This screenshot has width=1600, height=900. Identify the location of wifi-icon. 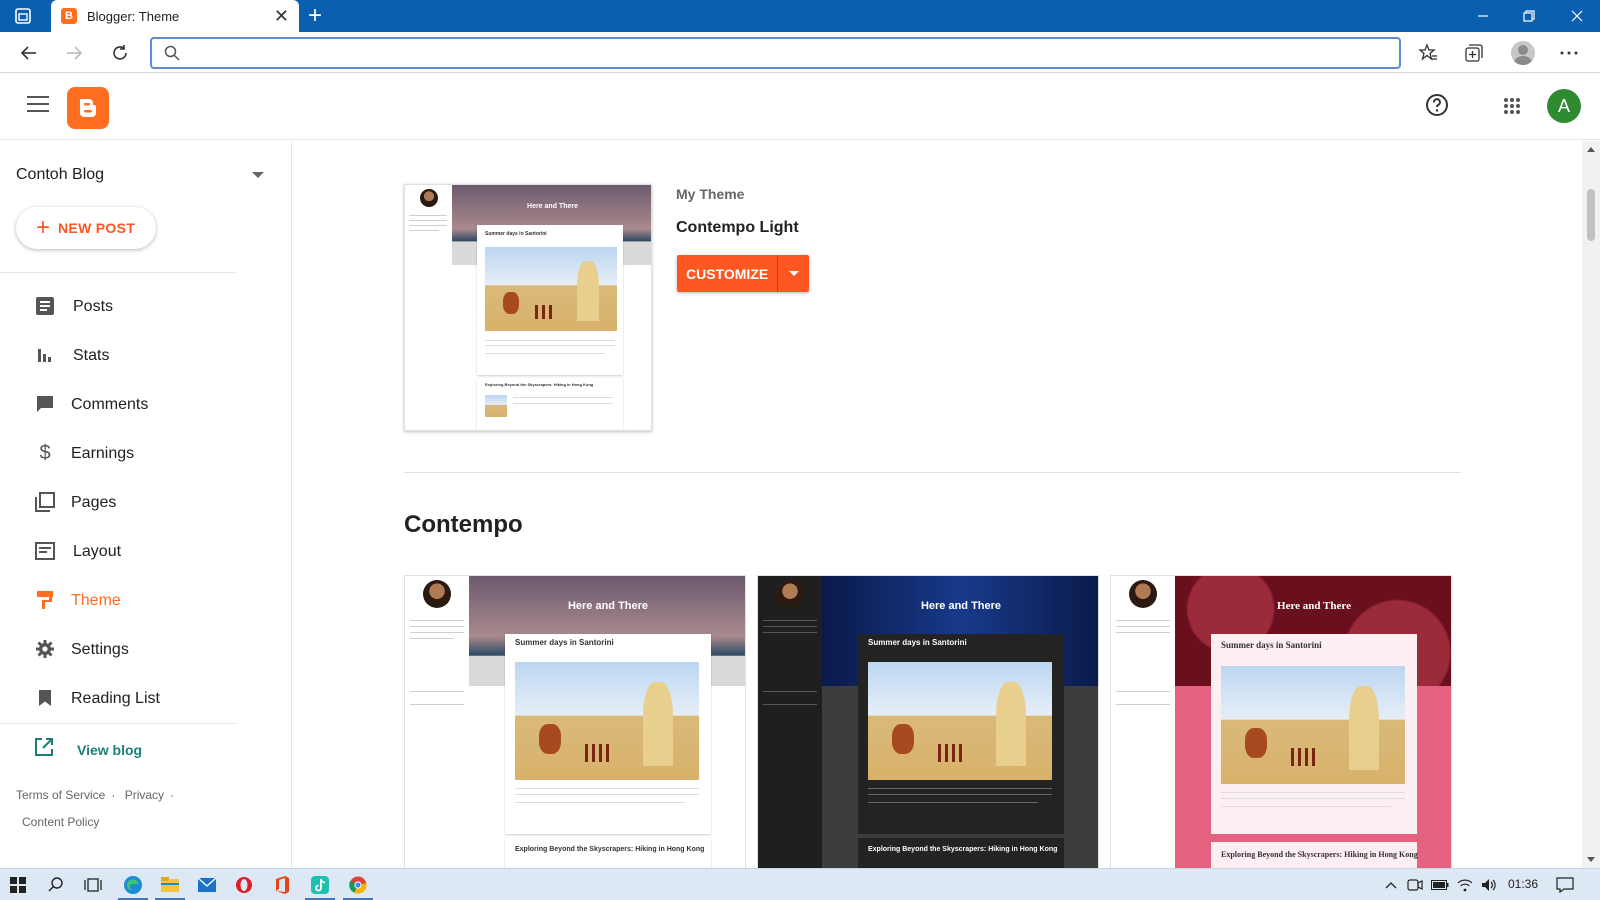
(1465, 885).